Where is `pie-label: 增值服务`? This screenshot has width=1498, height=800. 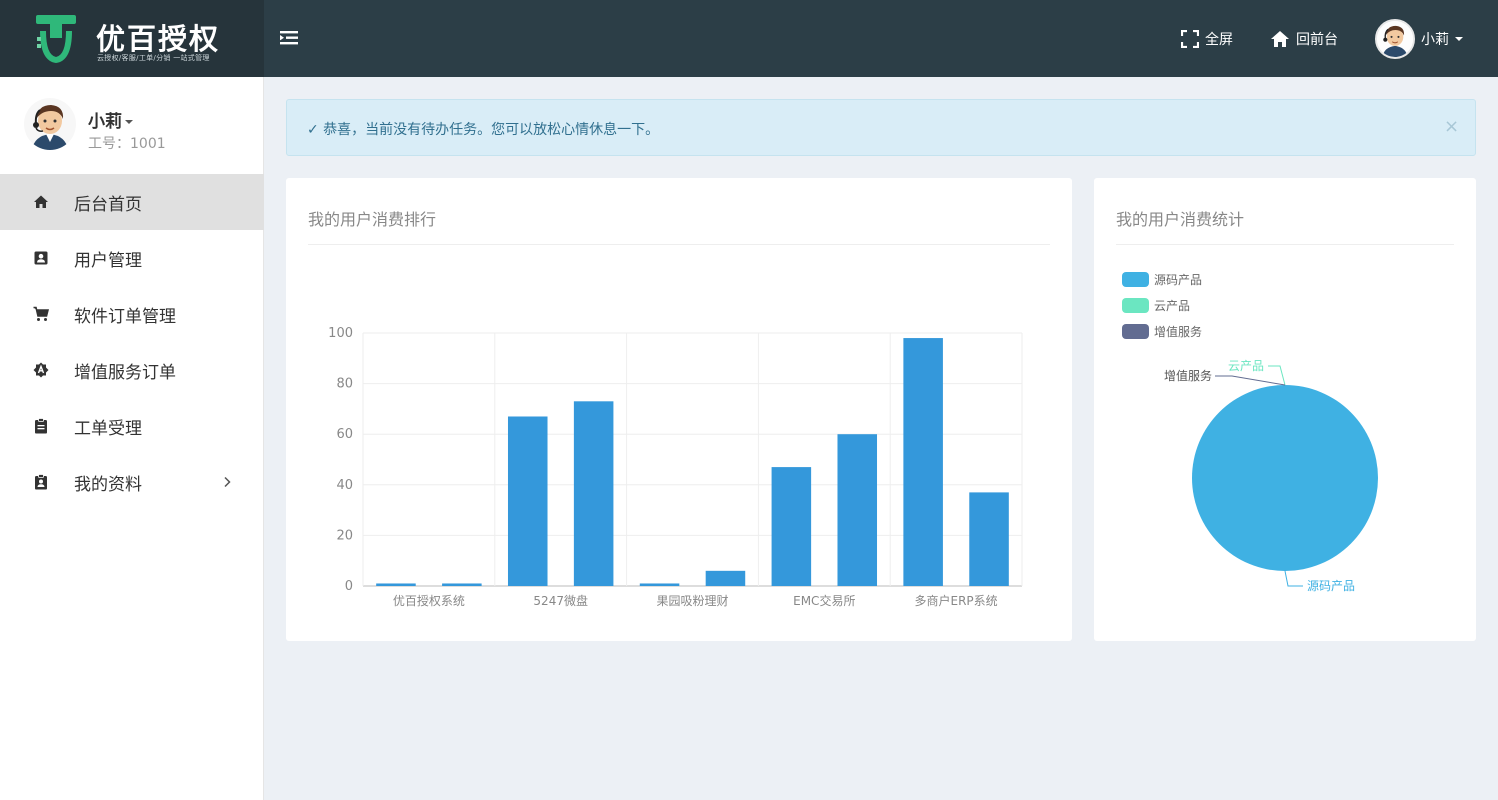
pie-label: 增值服务 is located at coordinates (1188, 375).